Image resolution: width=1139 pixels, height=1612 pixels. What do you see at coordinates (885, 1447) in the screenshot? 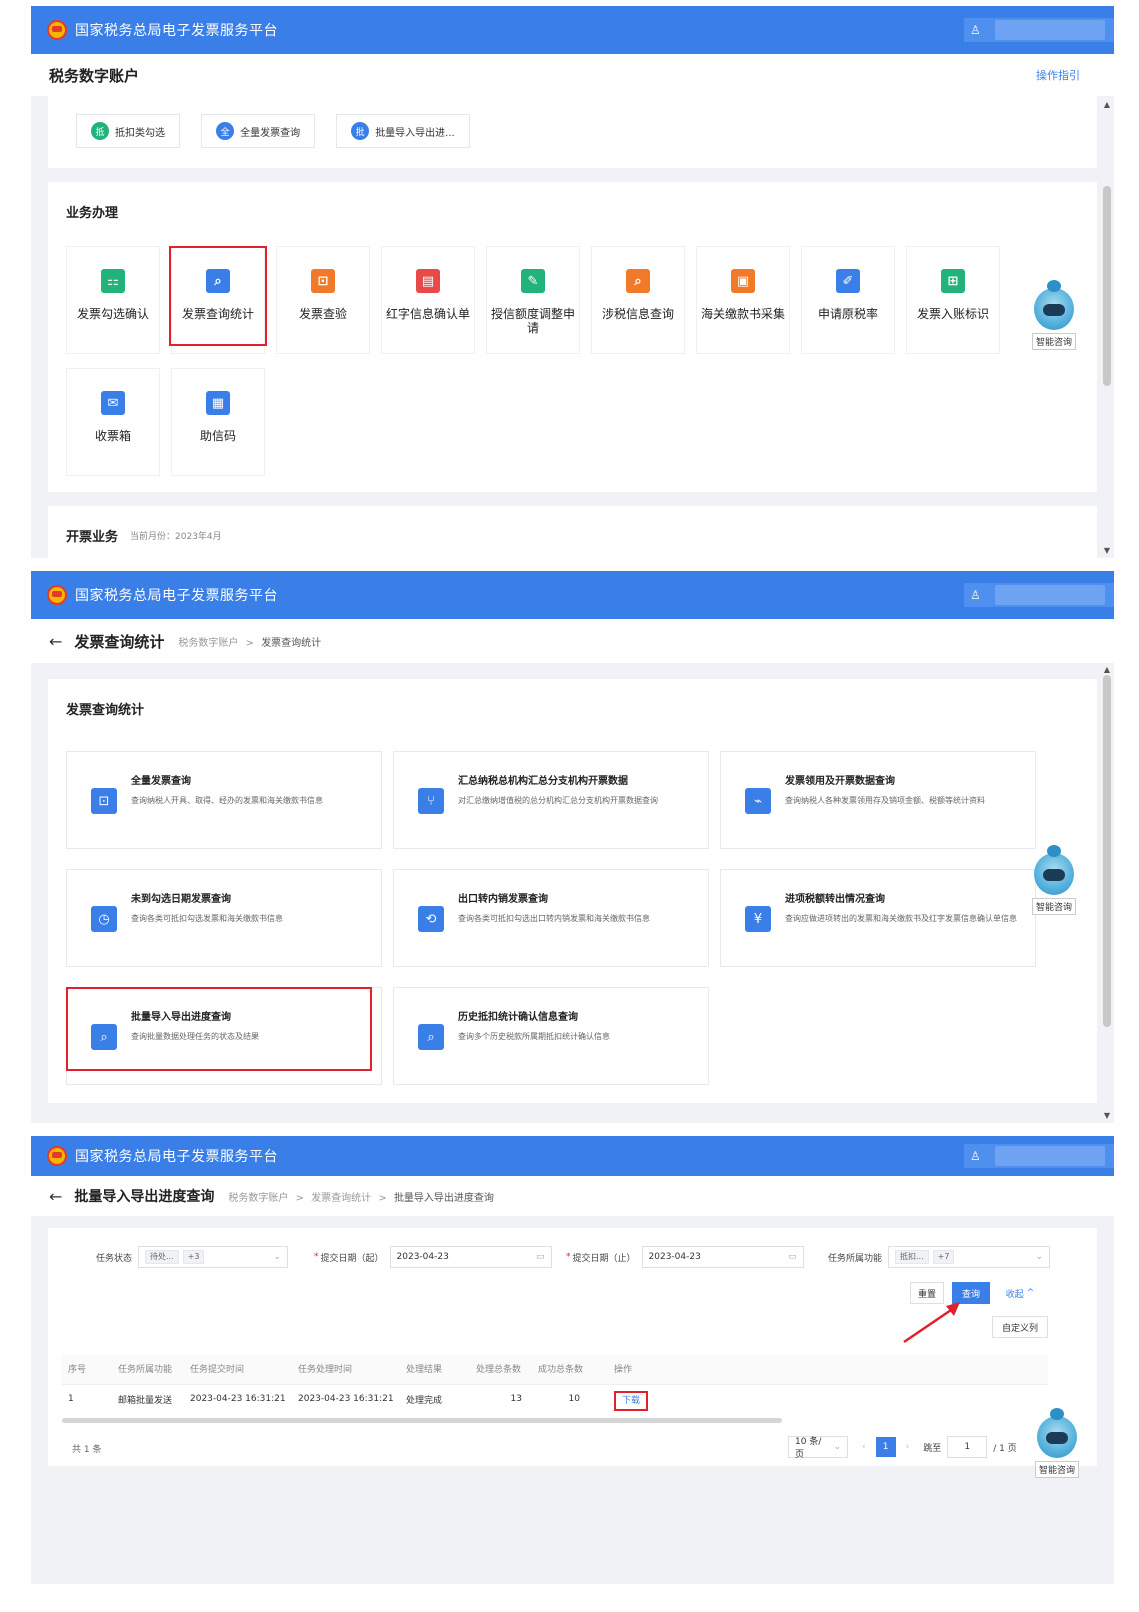
I see `page-1-button: 1` at bounding box center [885, 1447].